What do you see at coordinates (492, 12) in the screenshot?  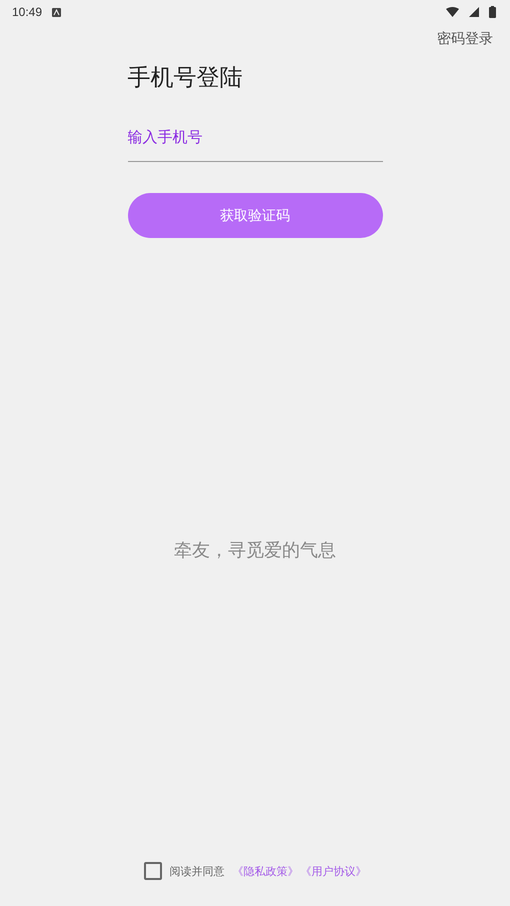 I see `battery-icon` at bounding box center [492, 12].